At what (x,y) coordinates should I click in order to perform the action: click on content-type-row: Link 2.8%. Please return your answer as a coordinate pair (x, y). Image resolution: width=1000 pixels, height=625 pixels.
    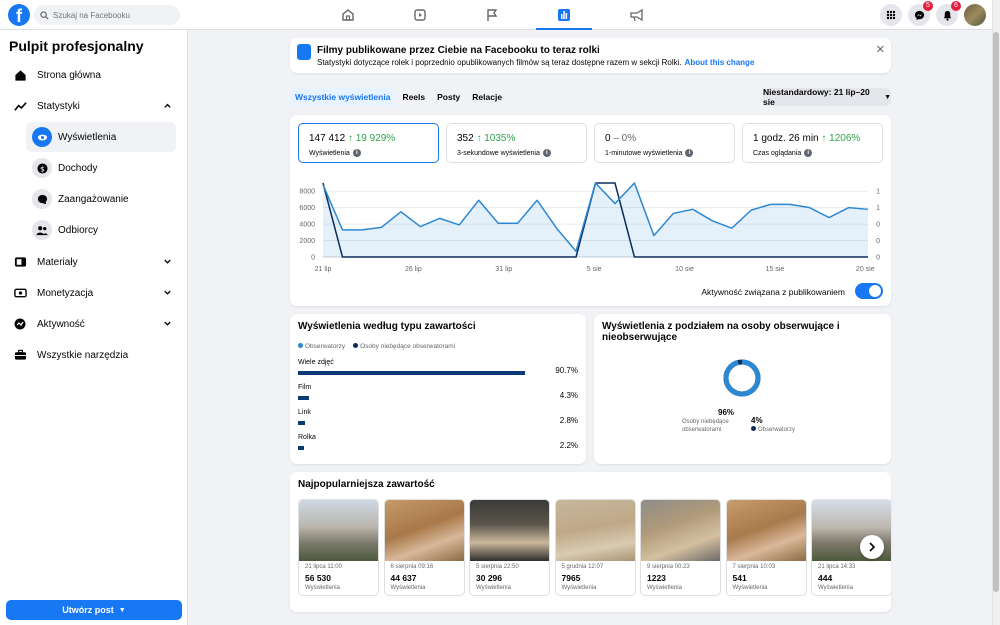
    Looking at the image, I should click on (438, 419).